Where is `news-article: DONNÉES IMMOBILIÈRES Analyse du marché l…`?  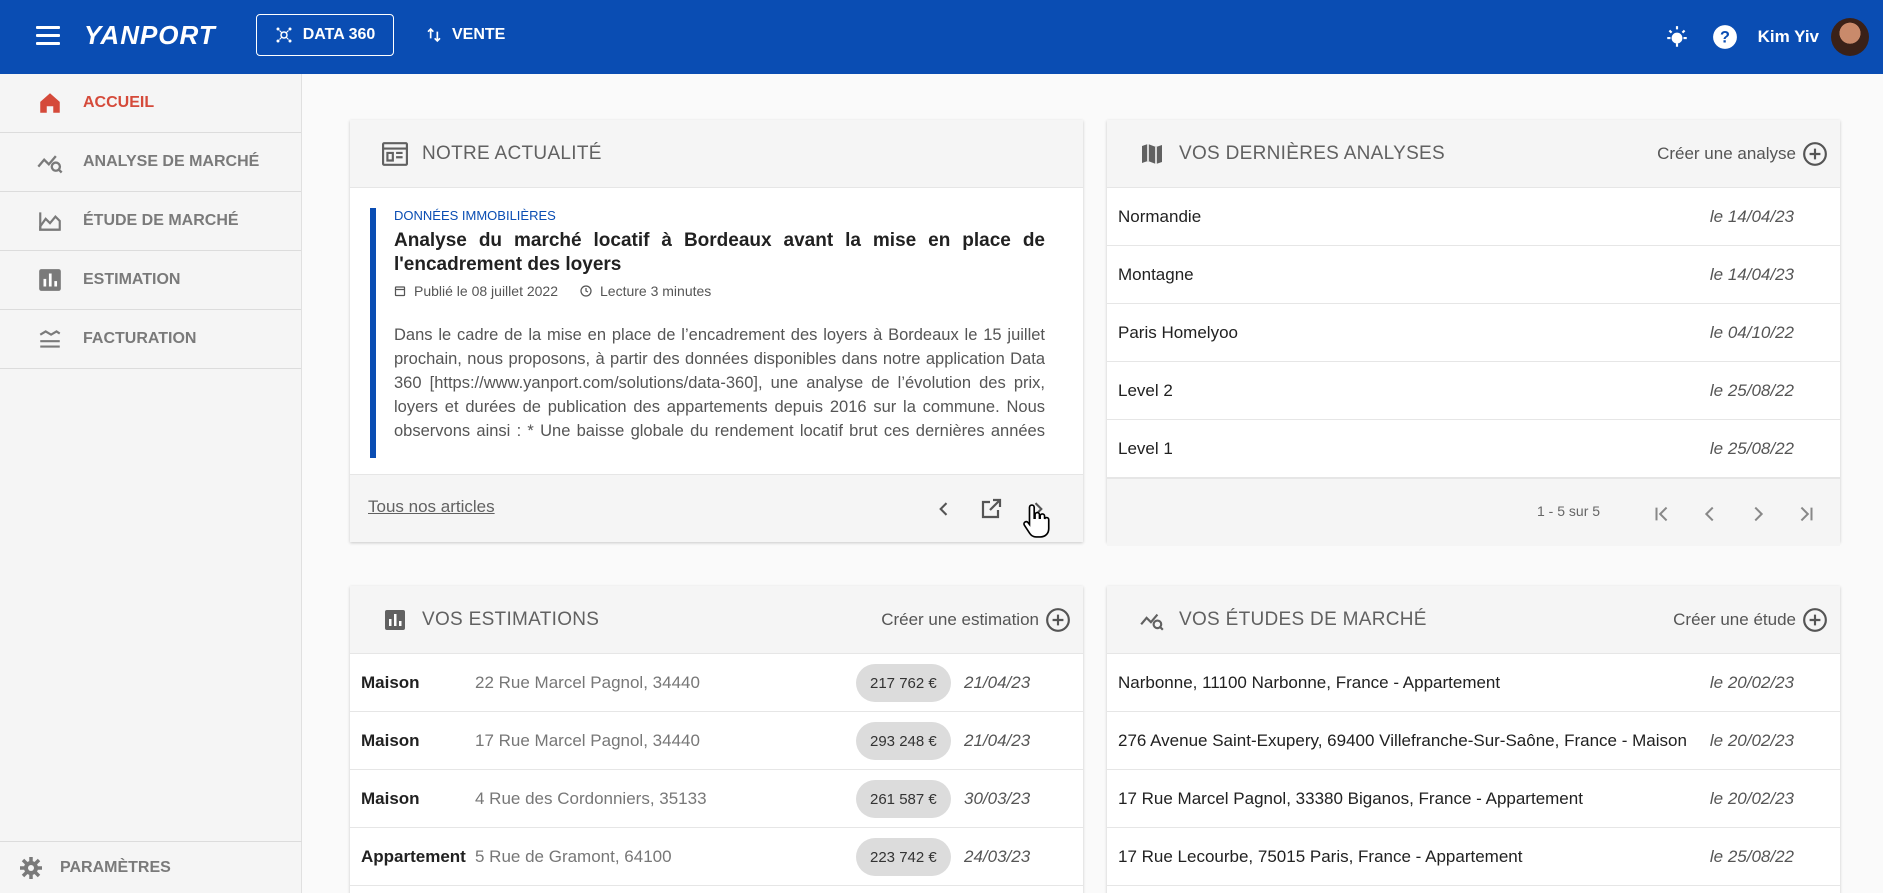 news-article: DONNÉES IMMOBILIÈRES Analyse du marché l… is located at coordinates (716, 331).